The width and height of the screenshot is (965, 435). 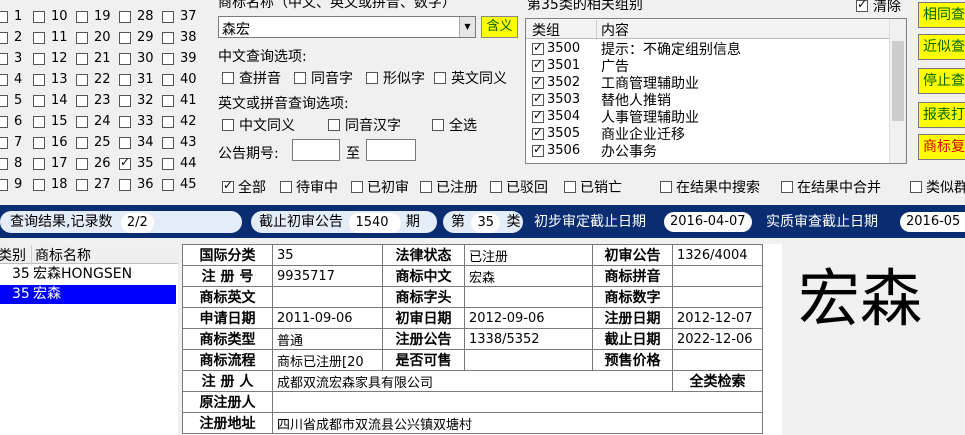 What do you see at coordinates (179, 100) in the screenshot?
I see `class-checkbox: 41` at bounding box center [179, 100].